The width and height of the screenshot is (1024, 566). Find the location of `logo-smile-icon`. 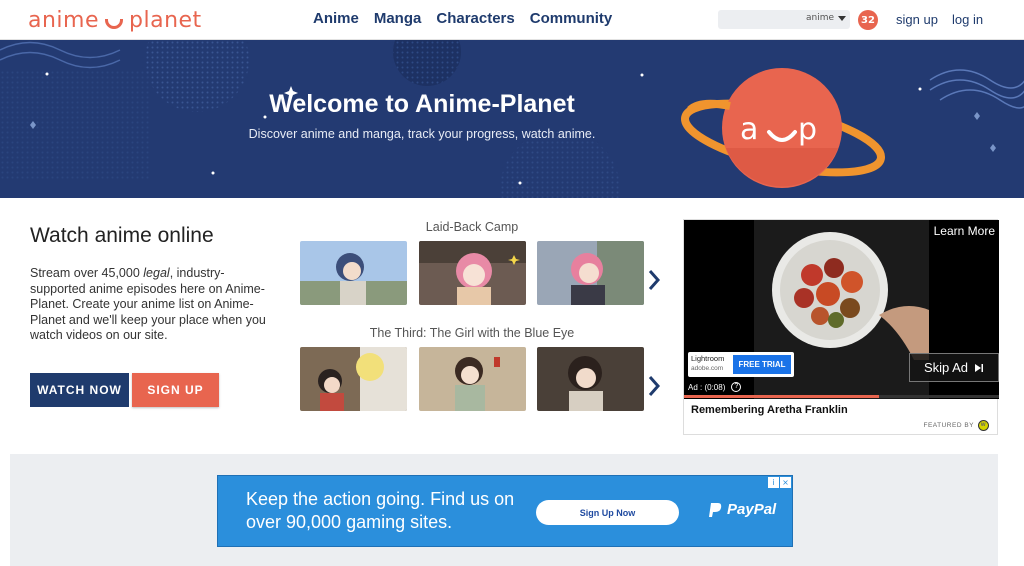

logo-smile-icon is located at coordinates (114, 24).